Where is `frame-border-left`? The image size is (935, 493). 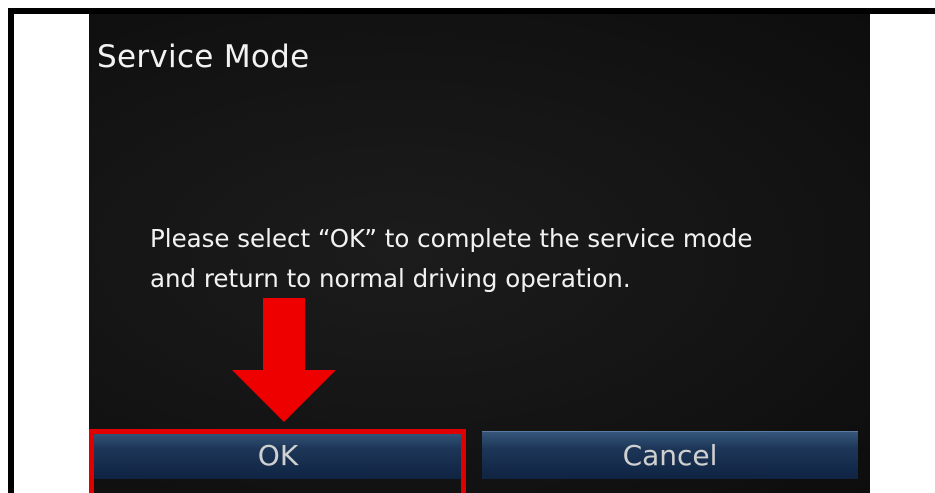 frame-border-left is located at coordinates (11, 250).